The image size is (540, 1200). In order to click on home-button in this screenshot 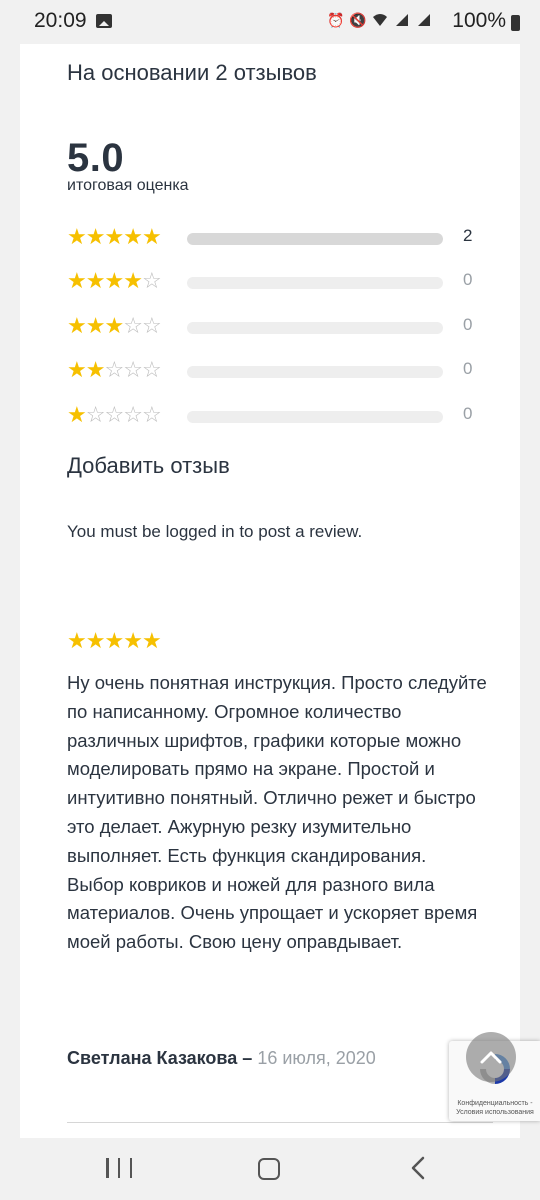, I will do `click(269, 1169)`.